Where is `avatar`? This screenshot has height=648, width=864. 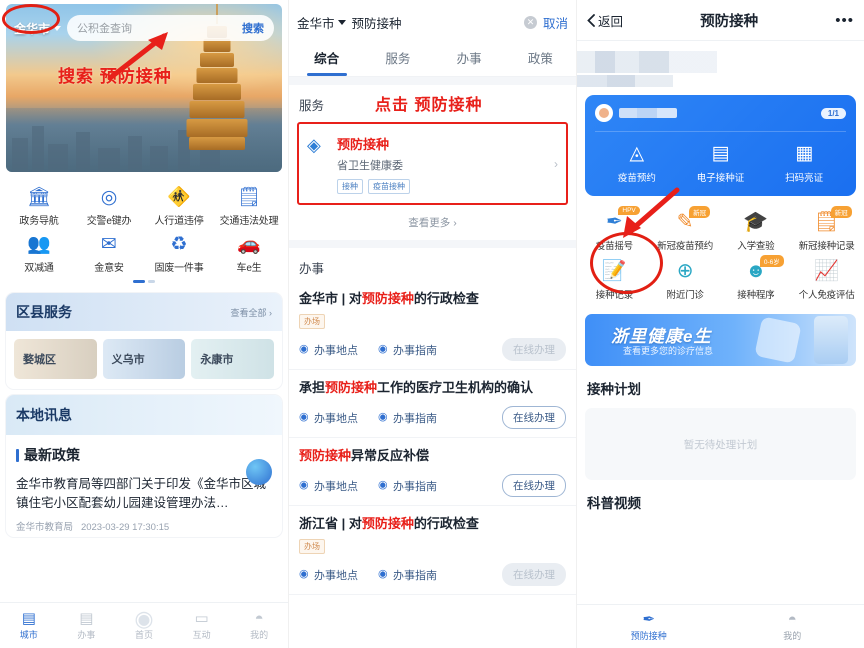
avatar is located at coordinates (604, 113).